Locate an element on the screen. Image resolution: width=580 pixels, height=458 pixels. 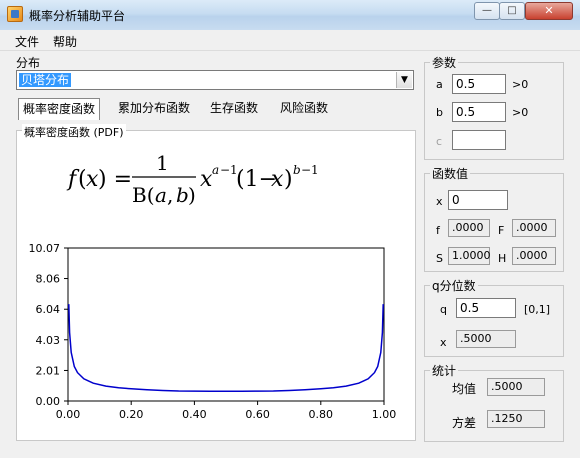
tab-survival: 生存函数 is located at coordinates (234, 109).